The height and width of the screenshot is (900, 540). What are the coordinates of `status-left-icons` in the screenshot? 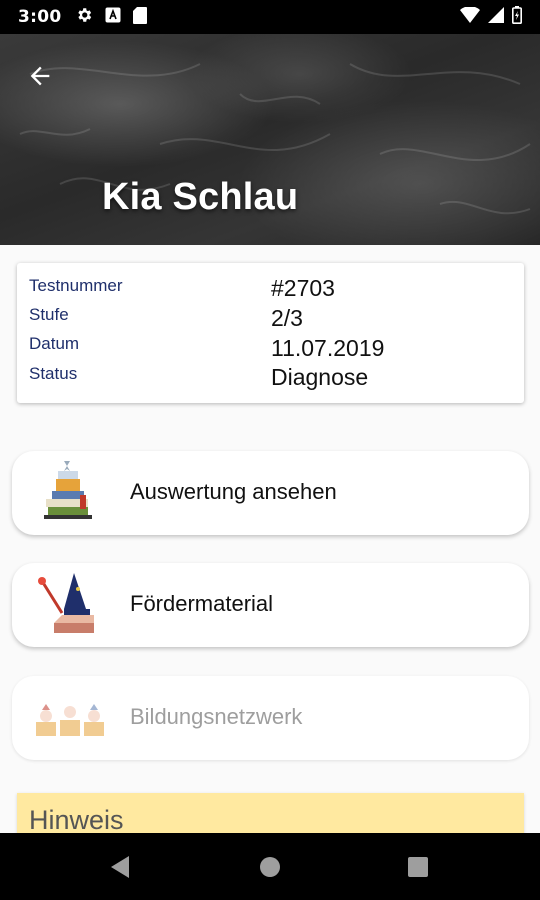 It's located at (111, 17).